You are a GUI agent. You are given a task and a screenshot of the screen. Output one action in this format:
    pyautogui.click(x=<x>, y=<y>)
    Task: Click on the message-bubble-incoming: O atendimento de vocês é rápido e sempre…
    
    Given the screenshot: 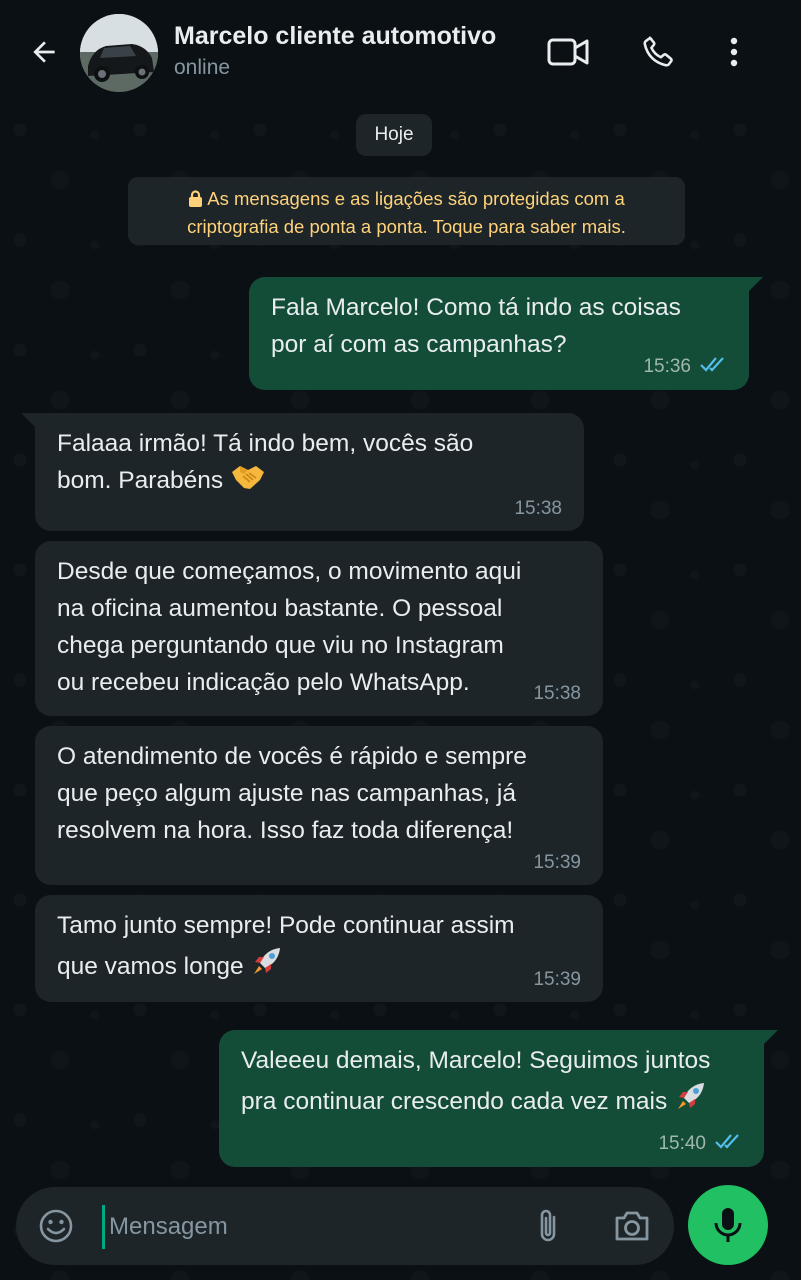 What is the action you would take?
    pyautogui.click(x=319, y=805)
    